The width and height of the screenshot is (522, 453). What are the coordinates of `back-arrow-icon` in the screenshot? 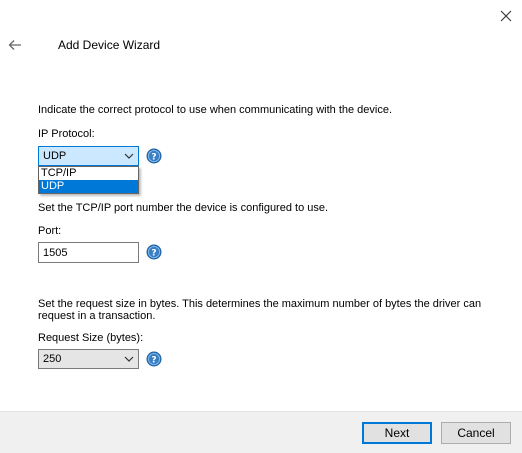 It's located at (14, 45).